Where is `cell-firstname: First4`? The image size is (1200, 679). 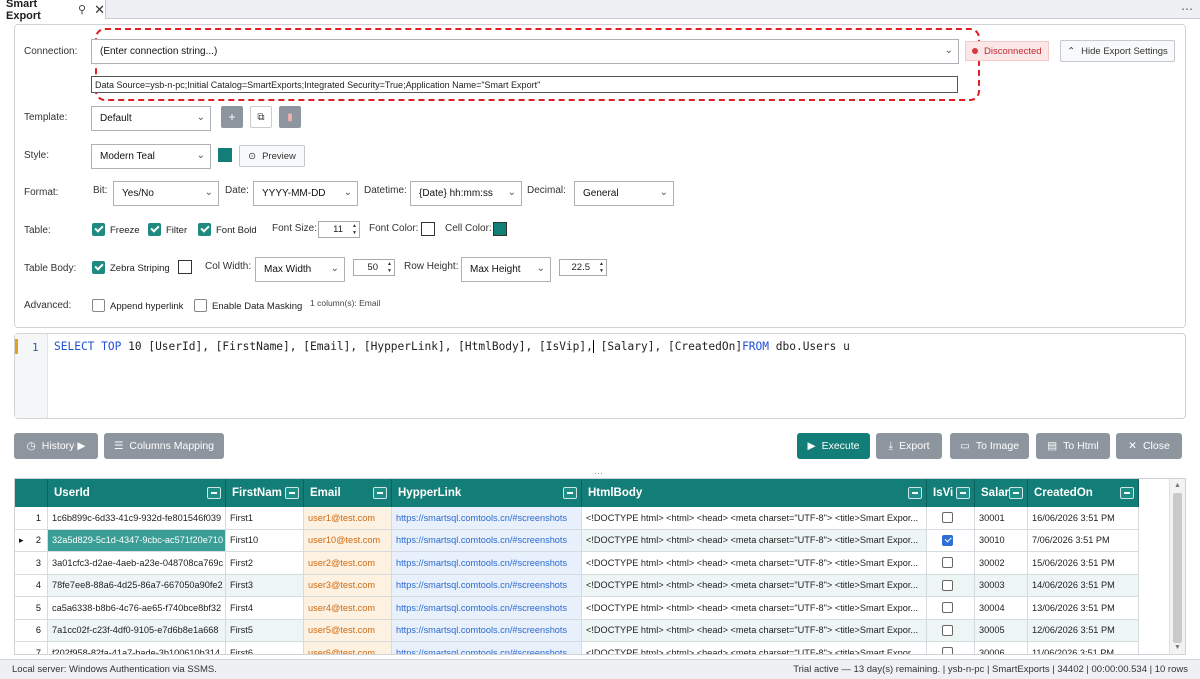 cell-firstname: First4 is located at coordinates (265, 608).